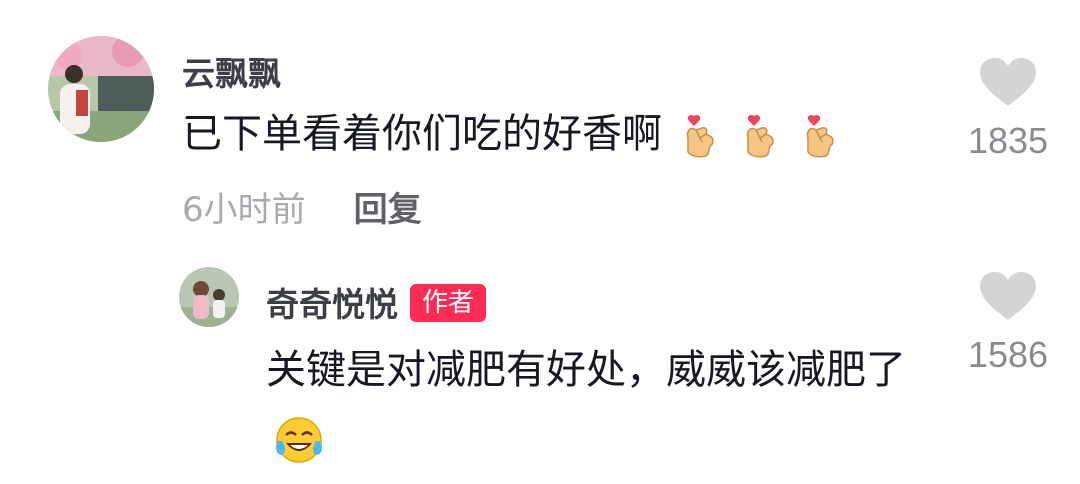 This screenshot has height=484, width=1080. What do you see at coordinates (1008, 354) in the screenshot?
I see `reply-like-count: 1586` at bounding box center [1008, 354].